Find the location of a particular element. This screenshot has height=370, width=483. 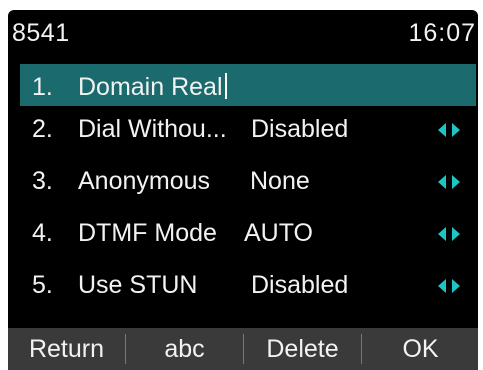

menu-item-label: Use STUN is located at coordinates (138, 285).